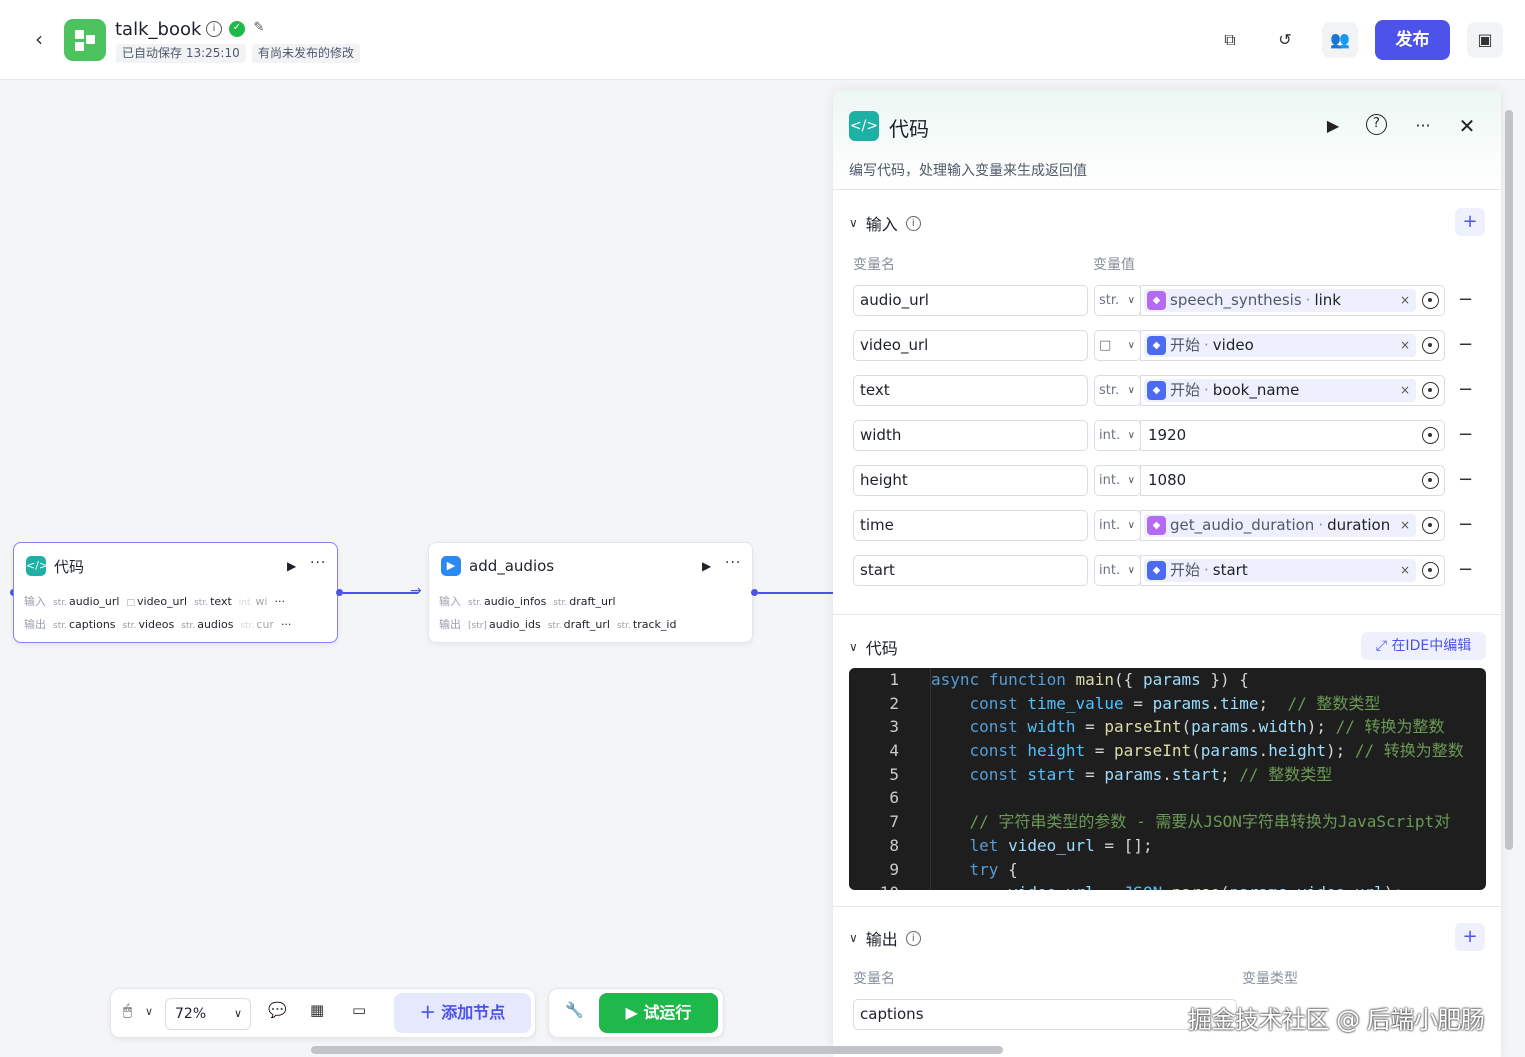  Describe the element at coordinates (237, 29) in the screenshot. I see `check-icon: ✓` at that location.